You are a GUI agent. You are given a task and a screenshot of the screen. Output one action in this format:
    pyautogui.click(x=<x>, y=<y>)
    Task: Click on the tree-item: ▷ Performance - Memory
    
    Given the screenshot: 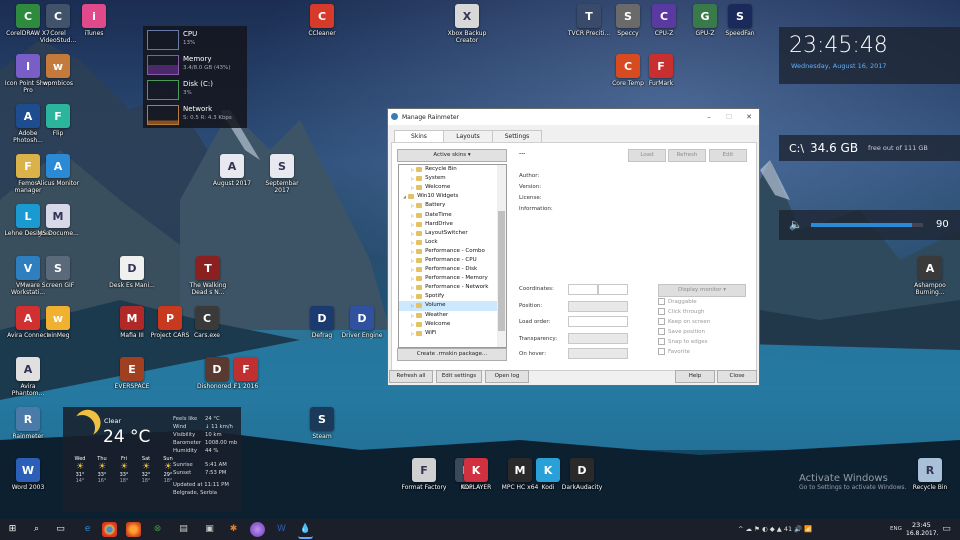 What is the action you would take?
    pyautogui.click(x=452, y=278)
    